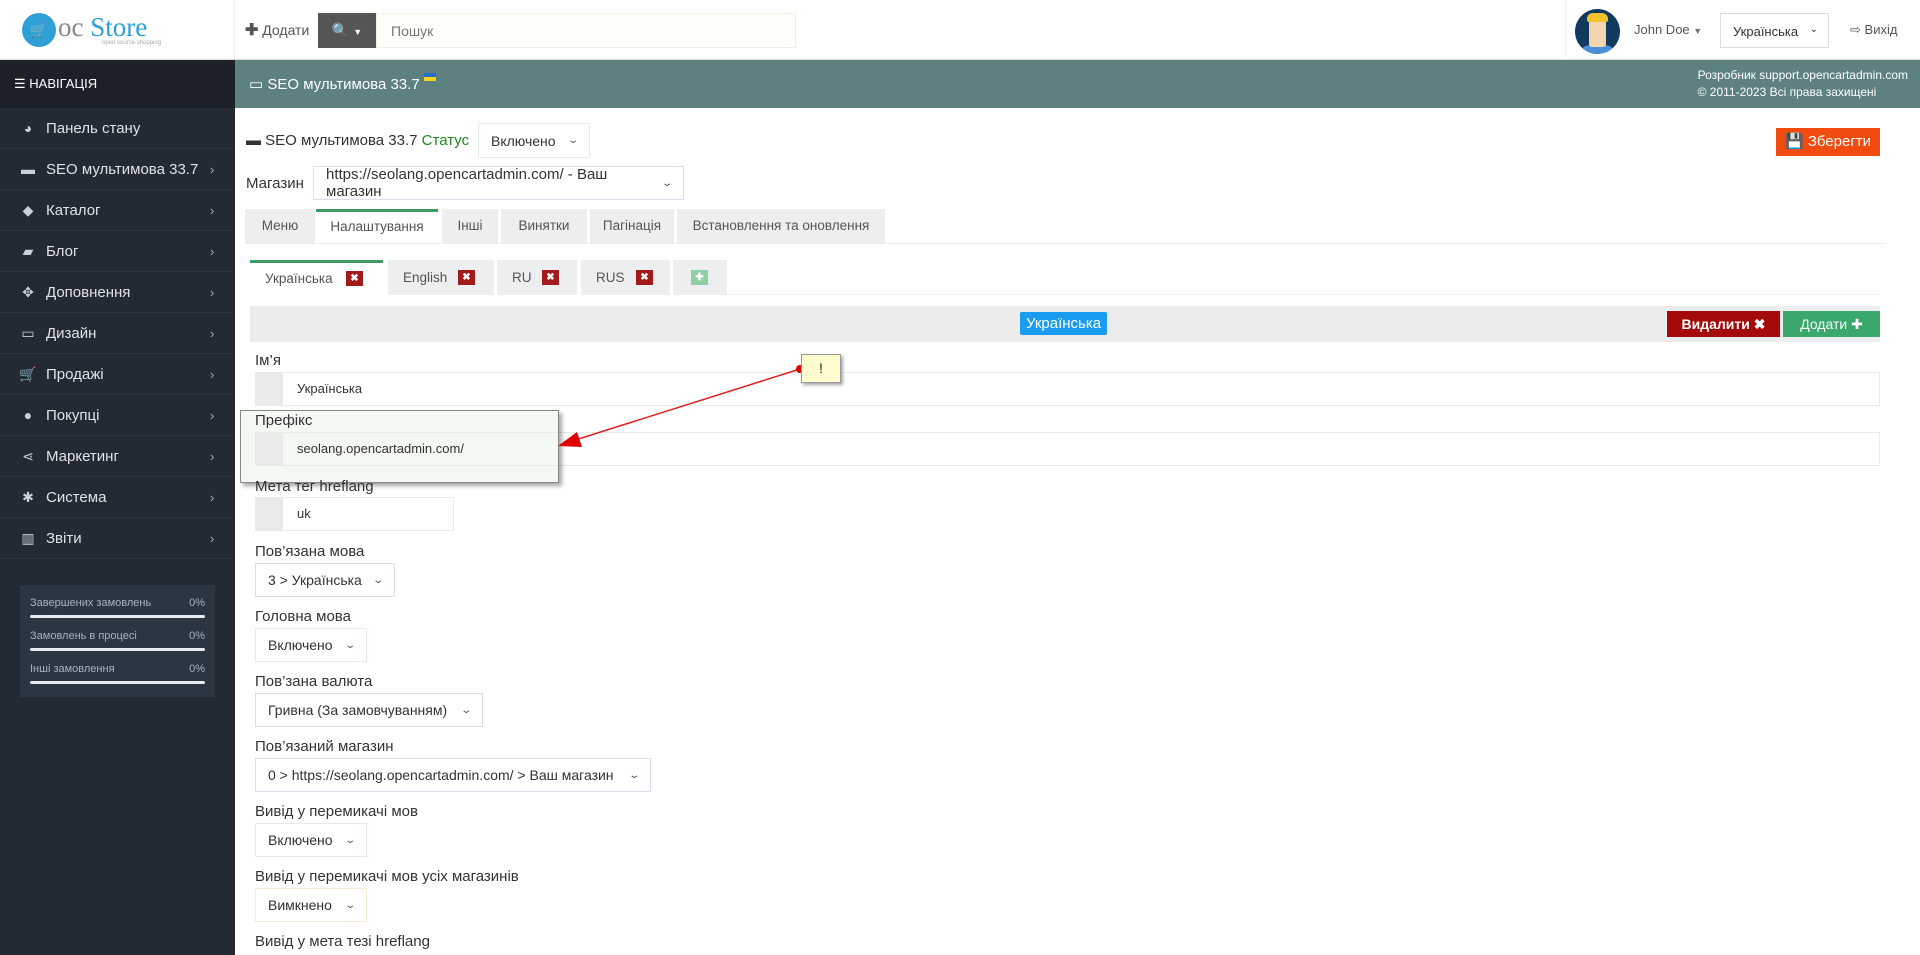  Describe the element at coordinates (197, 669) in the screenshot. I see `stat-value: 0%` at that location.